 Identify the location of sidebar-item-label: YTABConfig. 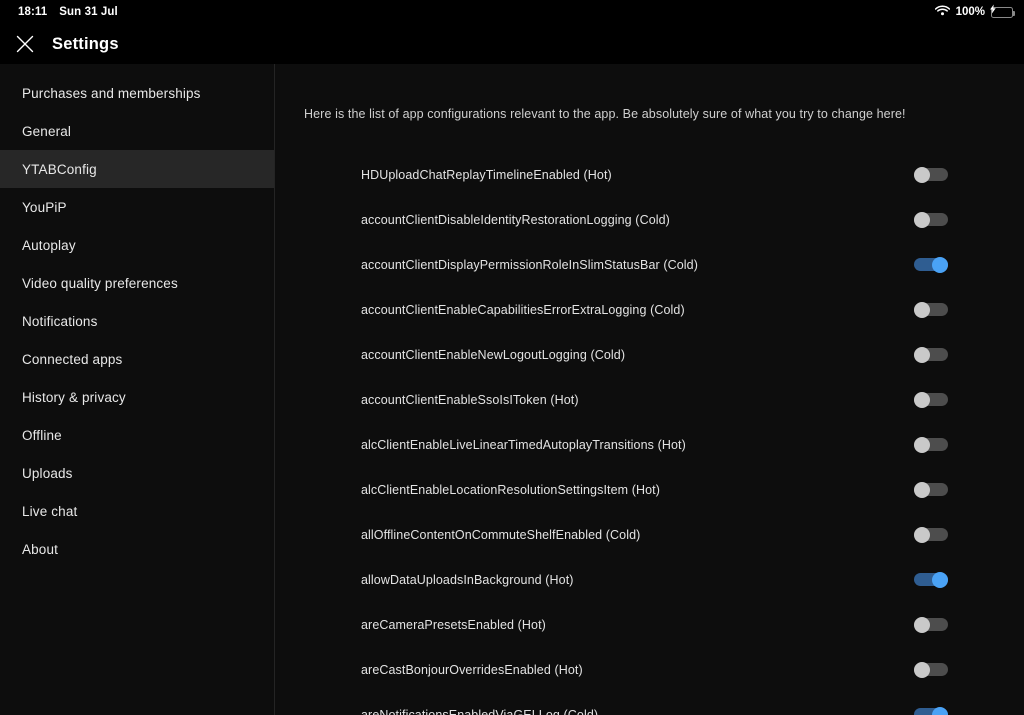
(59, 169).